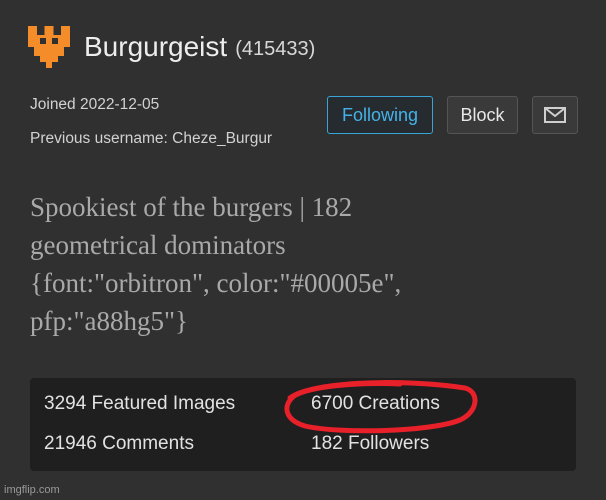 Image resolution: width=606 pixels, height=500 pixels. I want to click on envelope-icon, so click(555, 115).